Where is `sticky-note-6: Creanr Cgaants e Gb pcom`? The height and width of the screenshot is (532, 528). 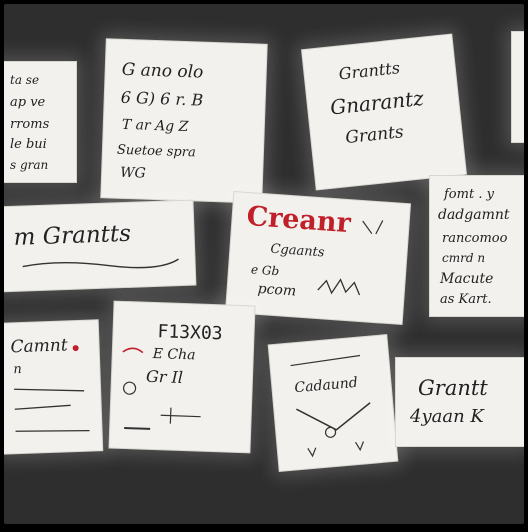 sticky-note-6: Creanr Cgaants e Gb pcom is located at coordinates (318, 258).